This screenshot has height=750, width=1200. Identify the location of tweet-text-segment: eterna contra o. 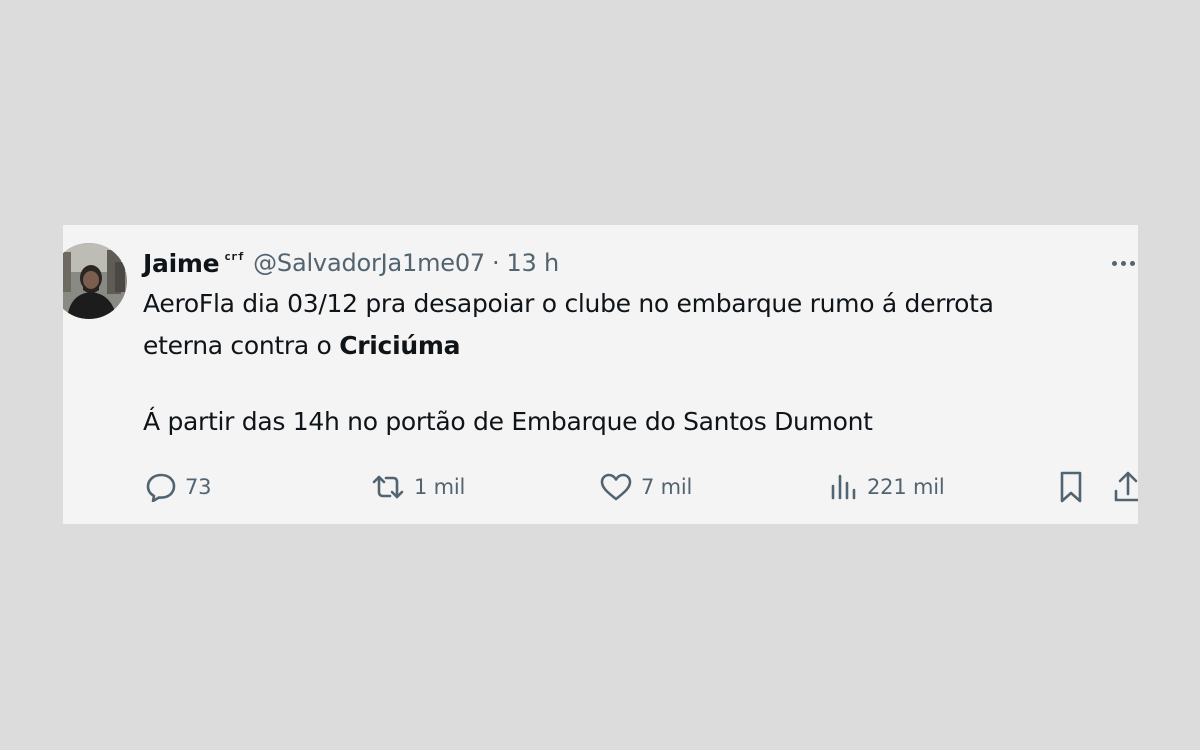
(241, 345).